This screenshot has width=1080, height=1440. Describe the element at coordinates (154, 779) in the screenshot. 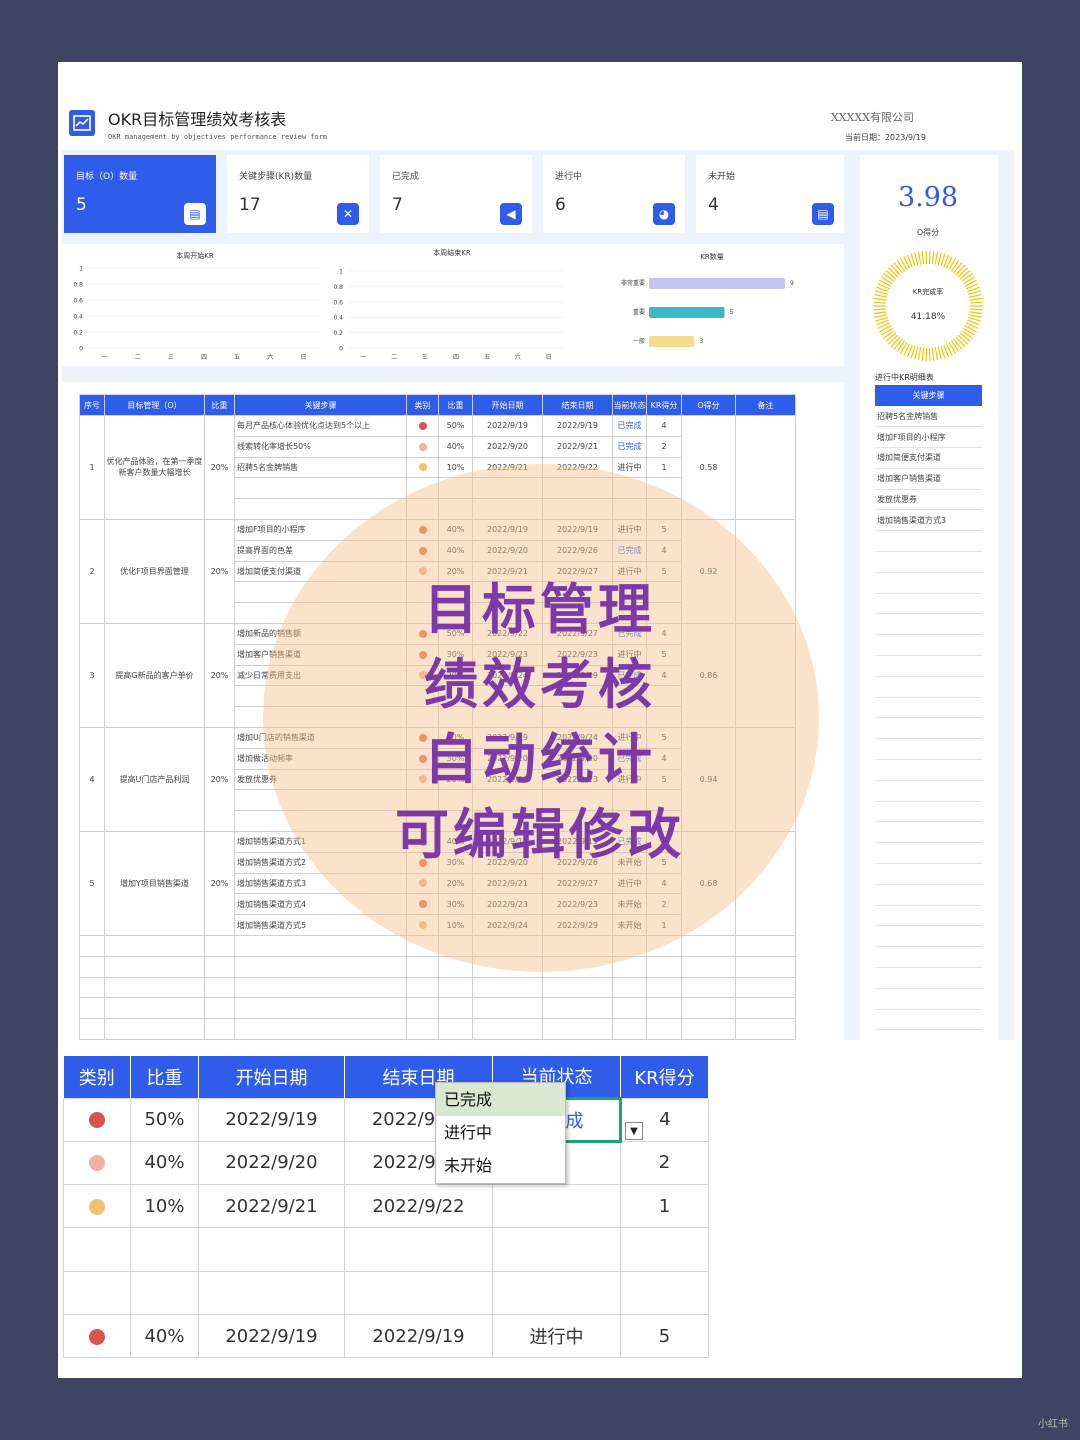

I see `table-cell: 提高U门店产品利润` at that location.